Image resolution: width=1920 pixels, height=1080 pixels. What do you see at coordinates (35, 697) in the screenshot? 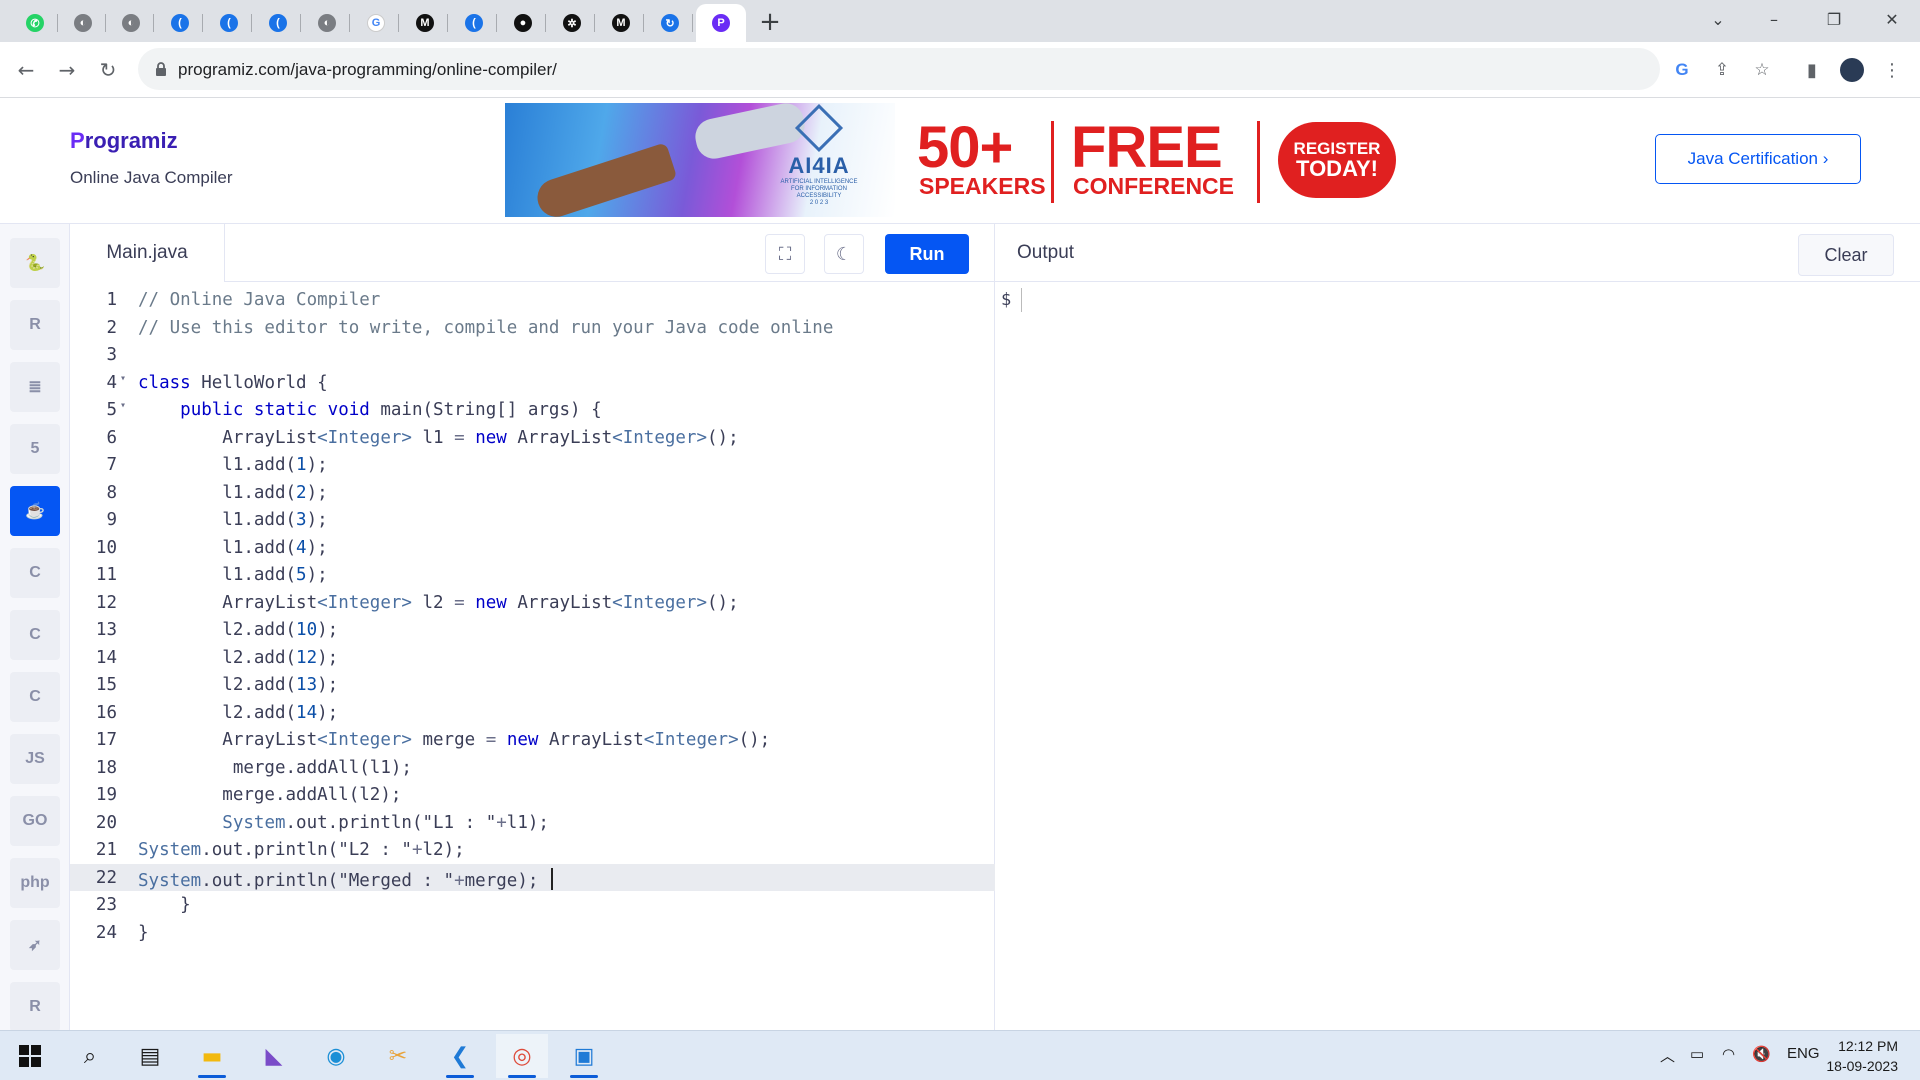
I see `language-csharp-icon: C` at bounding box center [35, 697].